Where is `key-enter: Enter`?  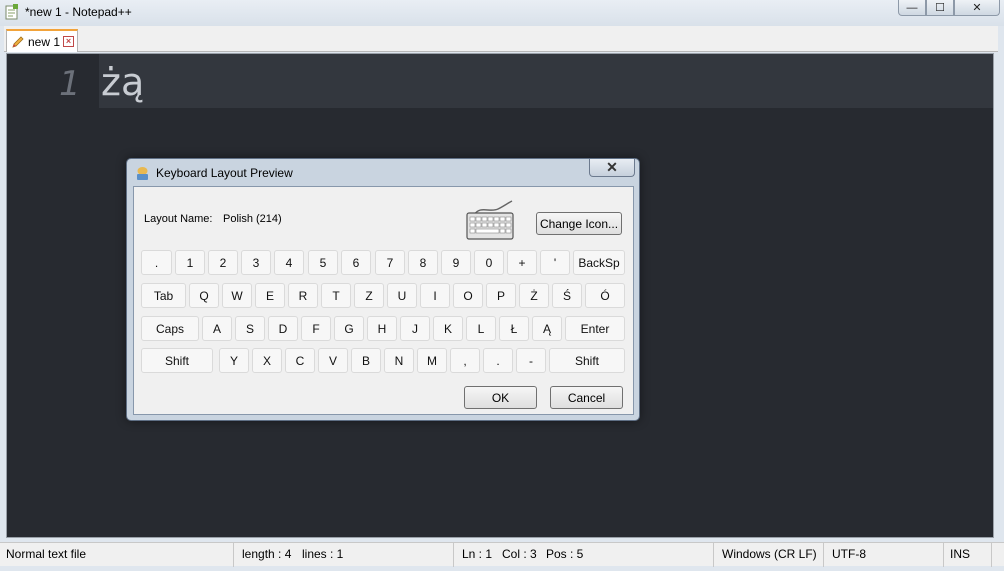 key-enter: Enter is located at coordinates (595, 328).